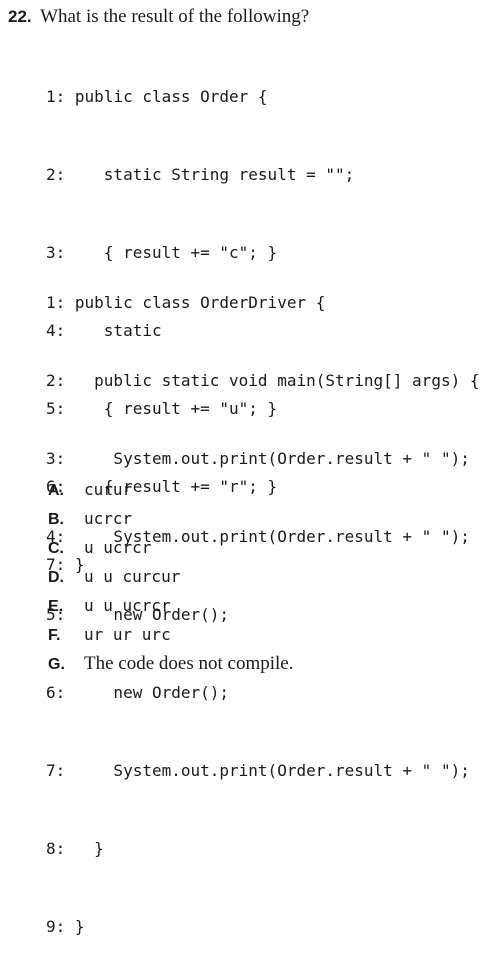  What do you see at coordinates (127, 634) in the screenshot?
I see `answer-text: ur ur urc` at bounding box center [127, 634].